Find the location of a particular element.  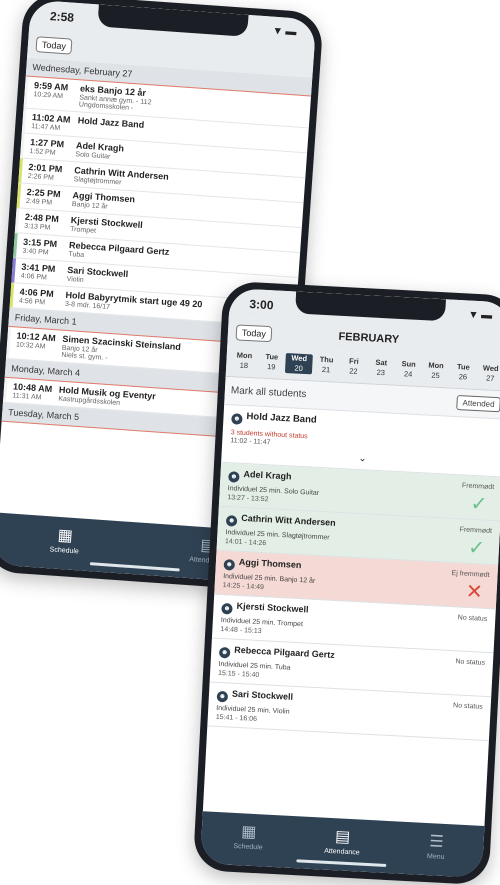

student-name: Rebecca Pilgaard Gertz is located at coordinates (285, 652).